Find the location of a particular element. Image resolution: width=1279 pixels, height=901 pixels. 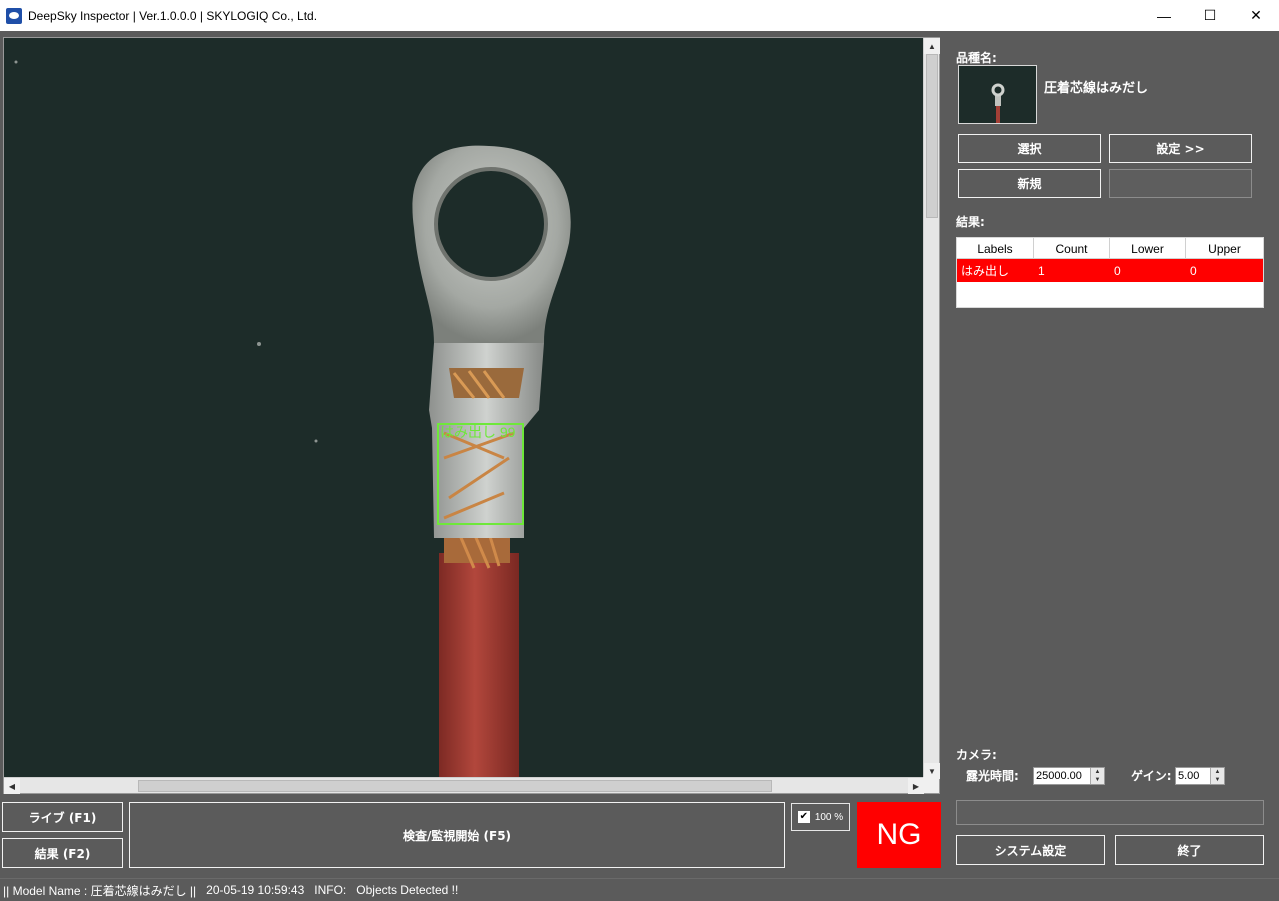

inspect-start-button: 検査/監視開始 (F5) is located at coordinates (457, 835).